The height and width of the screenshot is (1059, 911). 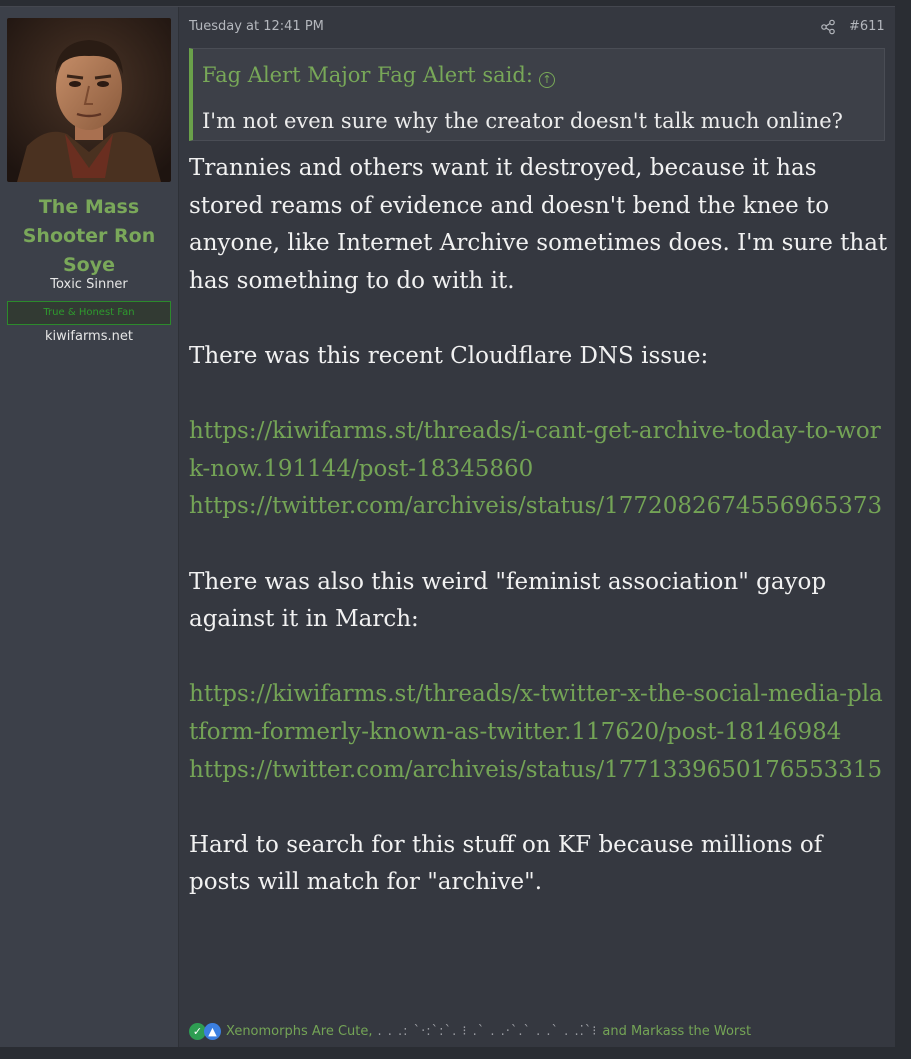 I want to click on share-icon, so click(x=828, y=27).